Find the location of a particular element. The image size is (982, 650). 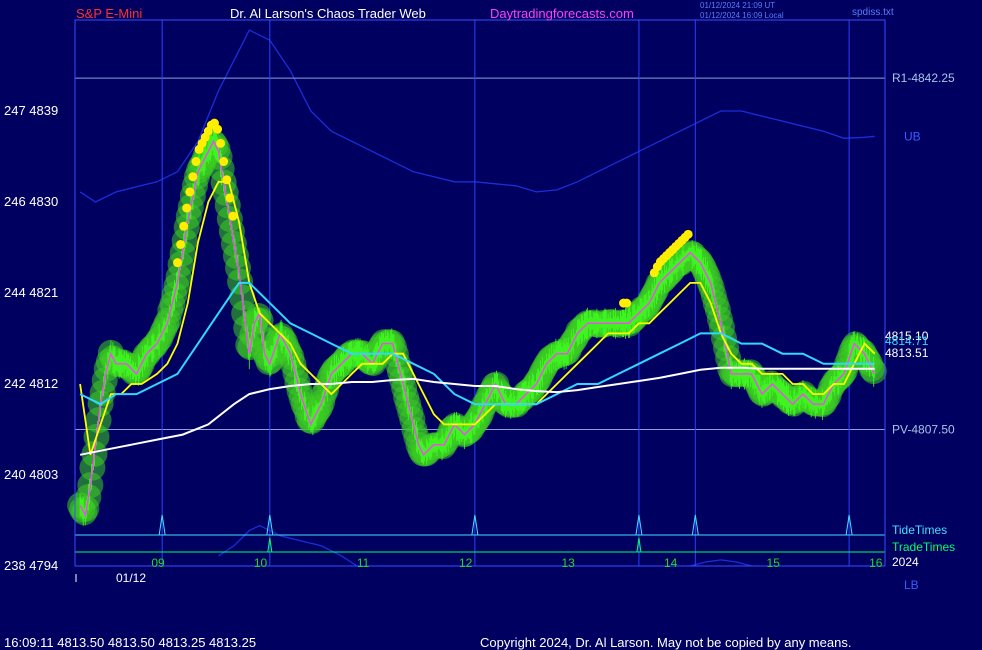

y-tick-label: 246 4830 is located at coordinates (31, 201).